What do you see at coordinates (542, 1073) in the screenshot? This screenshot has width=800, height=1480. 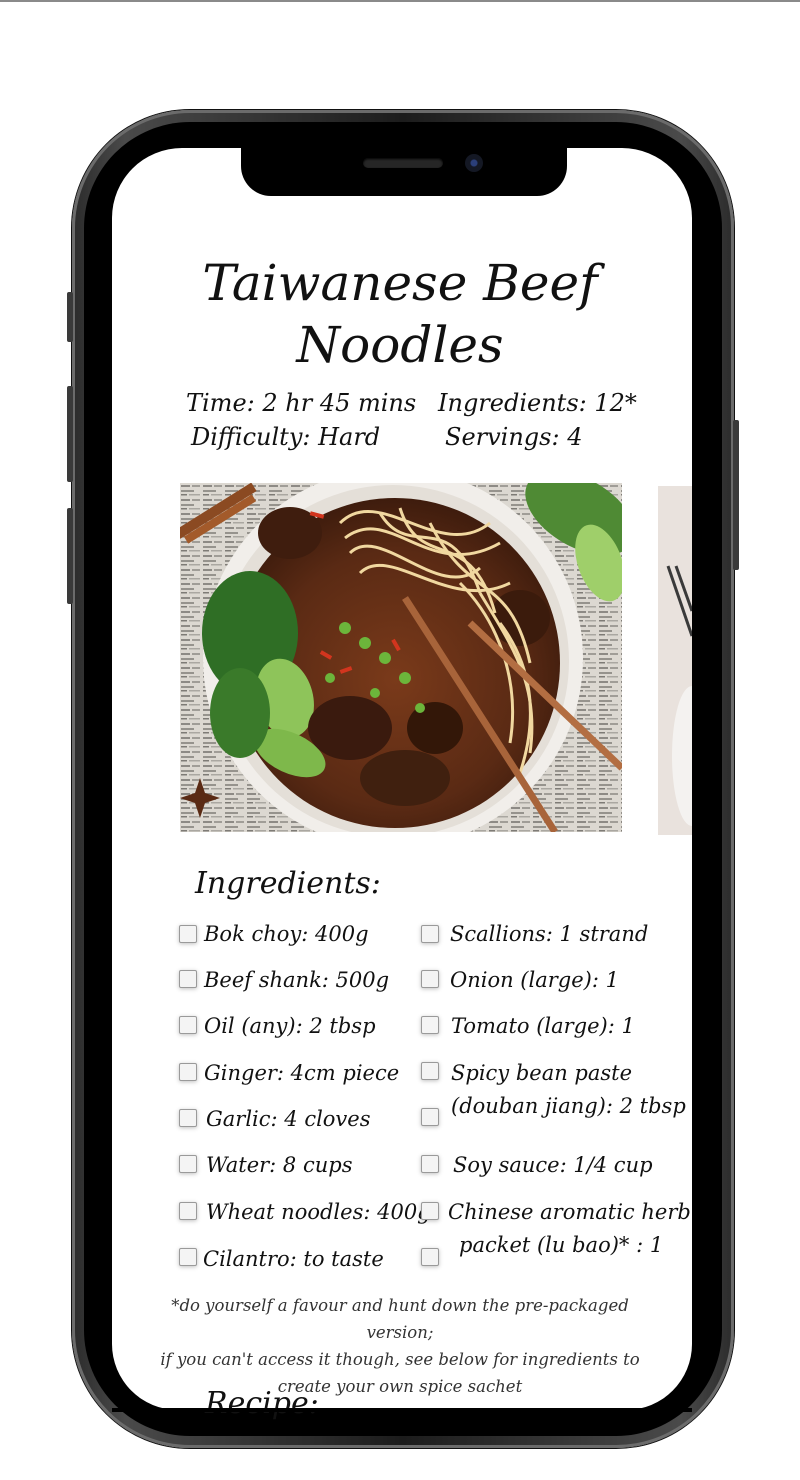 I see `ingredient-label: Spicy bean paste` at bounding box center [542, 1073].